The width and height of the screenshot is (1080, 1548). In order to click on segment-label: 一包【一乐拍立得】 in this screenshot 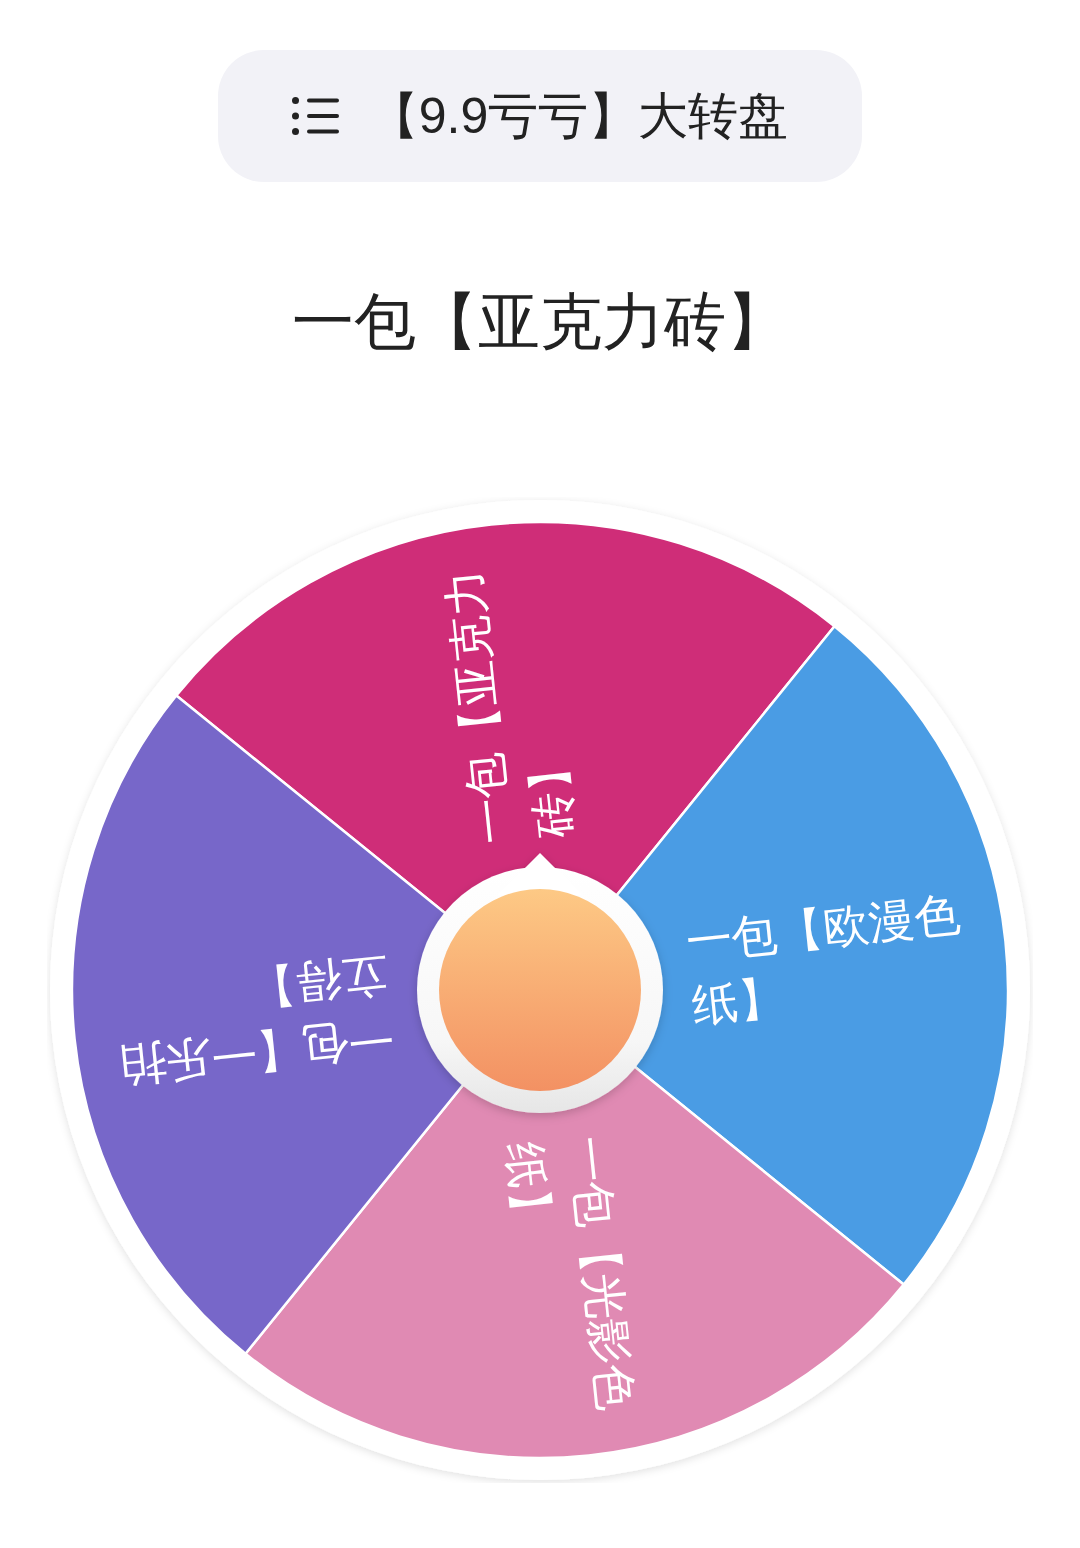, I will do `click(256, 1021)`.